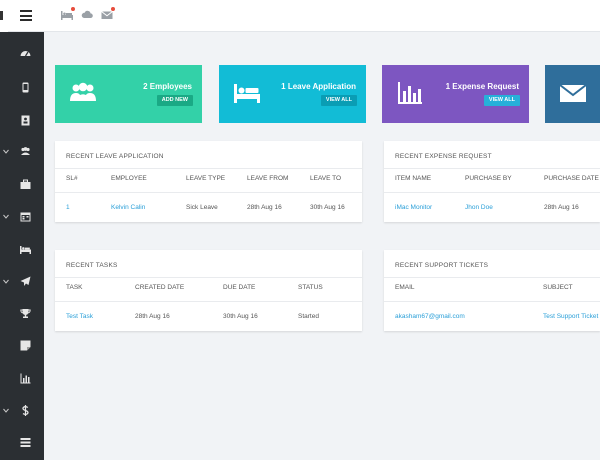 The image size is (600, 460). What do you see at coordinates (482, 86) in the screenshot?
I see `stat-card-title: 1 Expense Request` at bounding box center [482, 86].